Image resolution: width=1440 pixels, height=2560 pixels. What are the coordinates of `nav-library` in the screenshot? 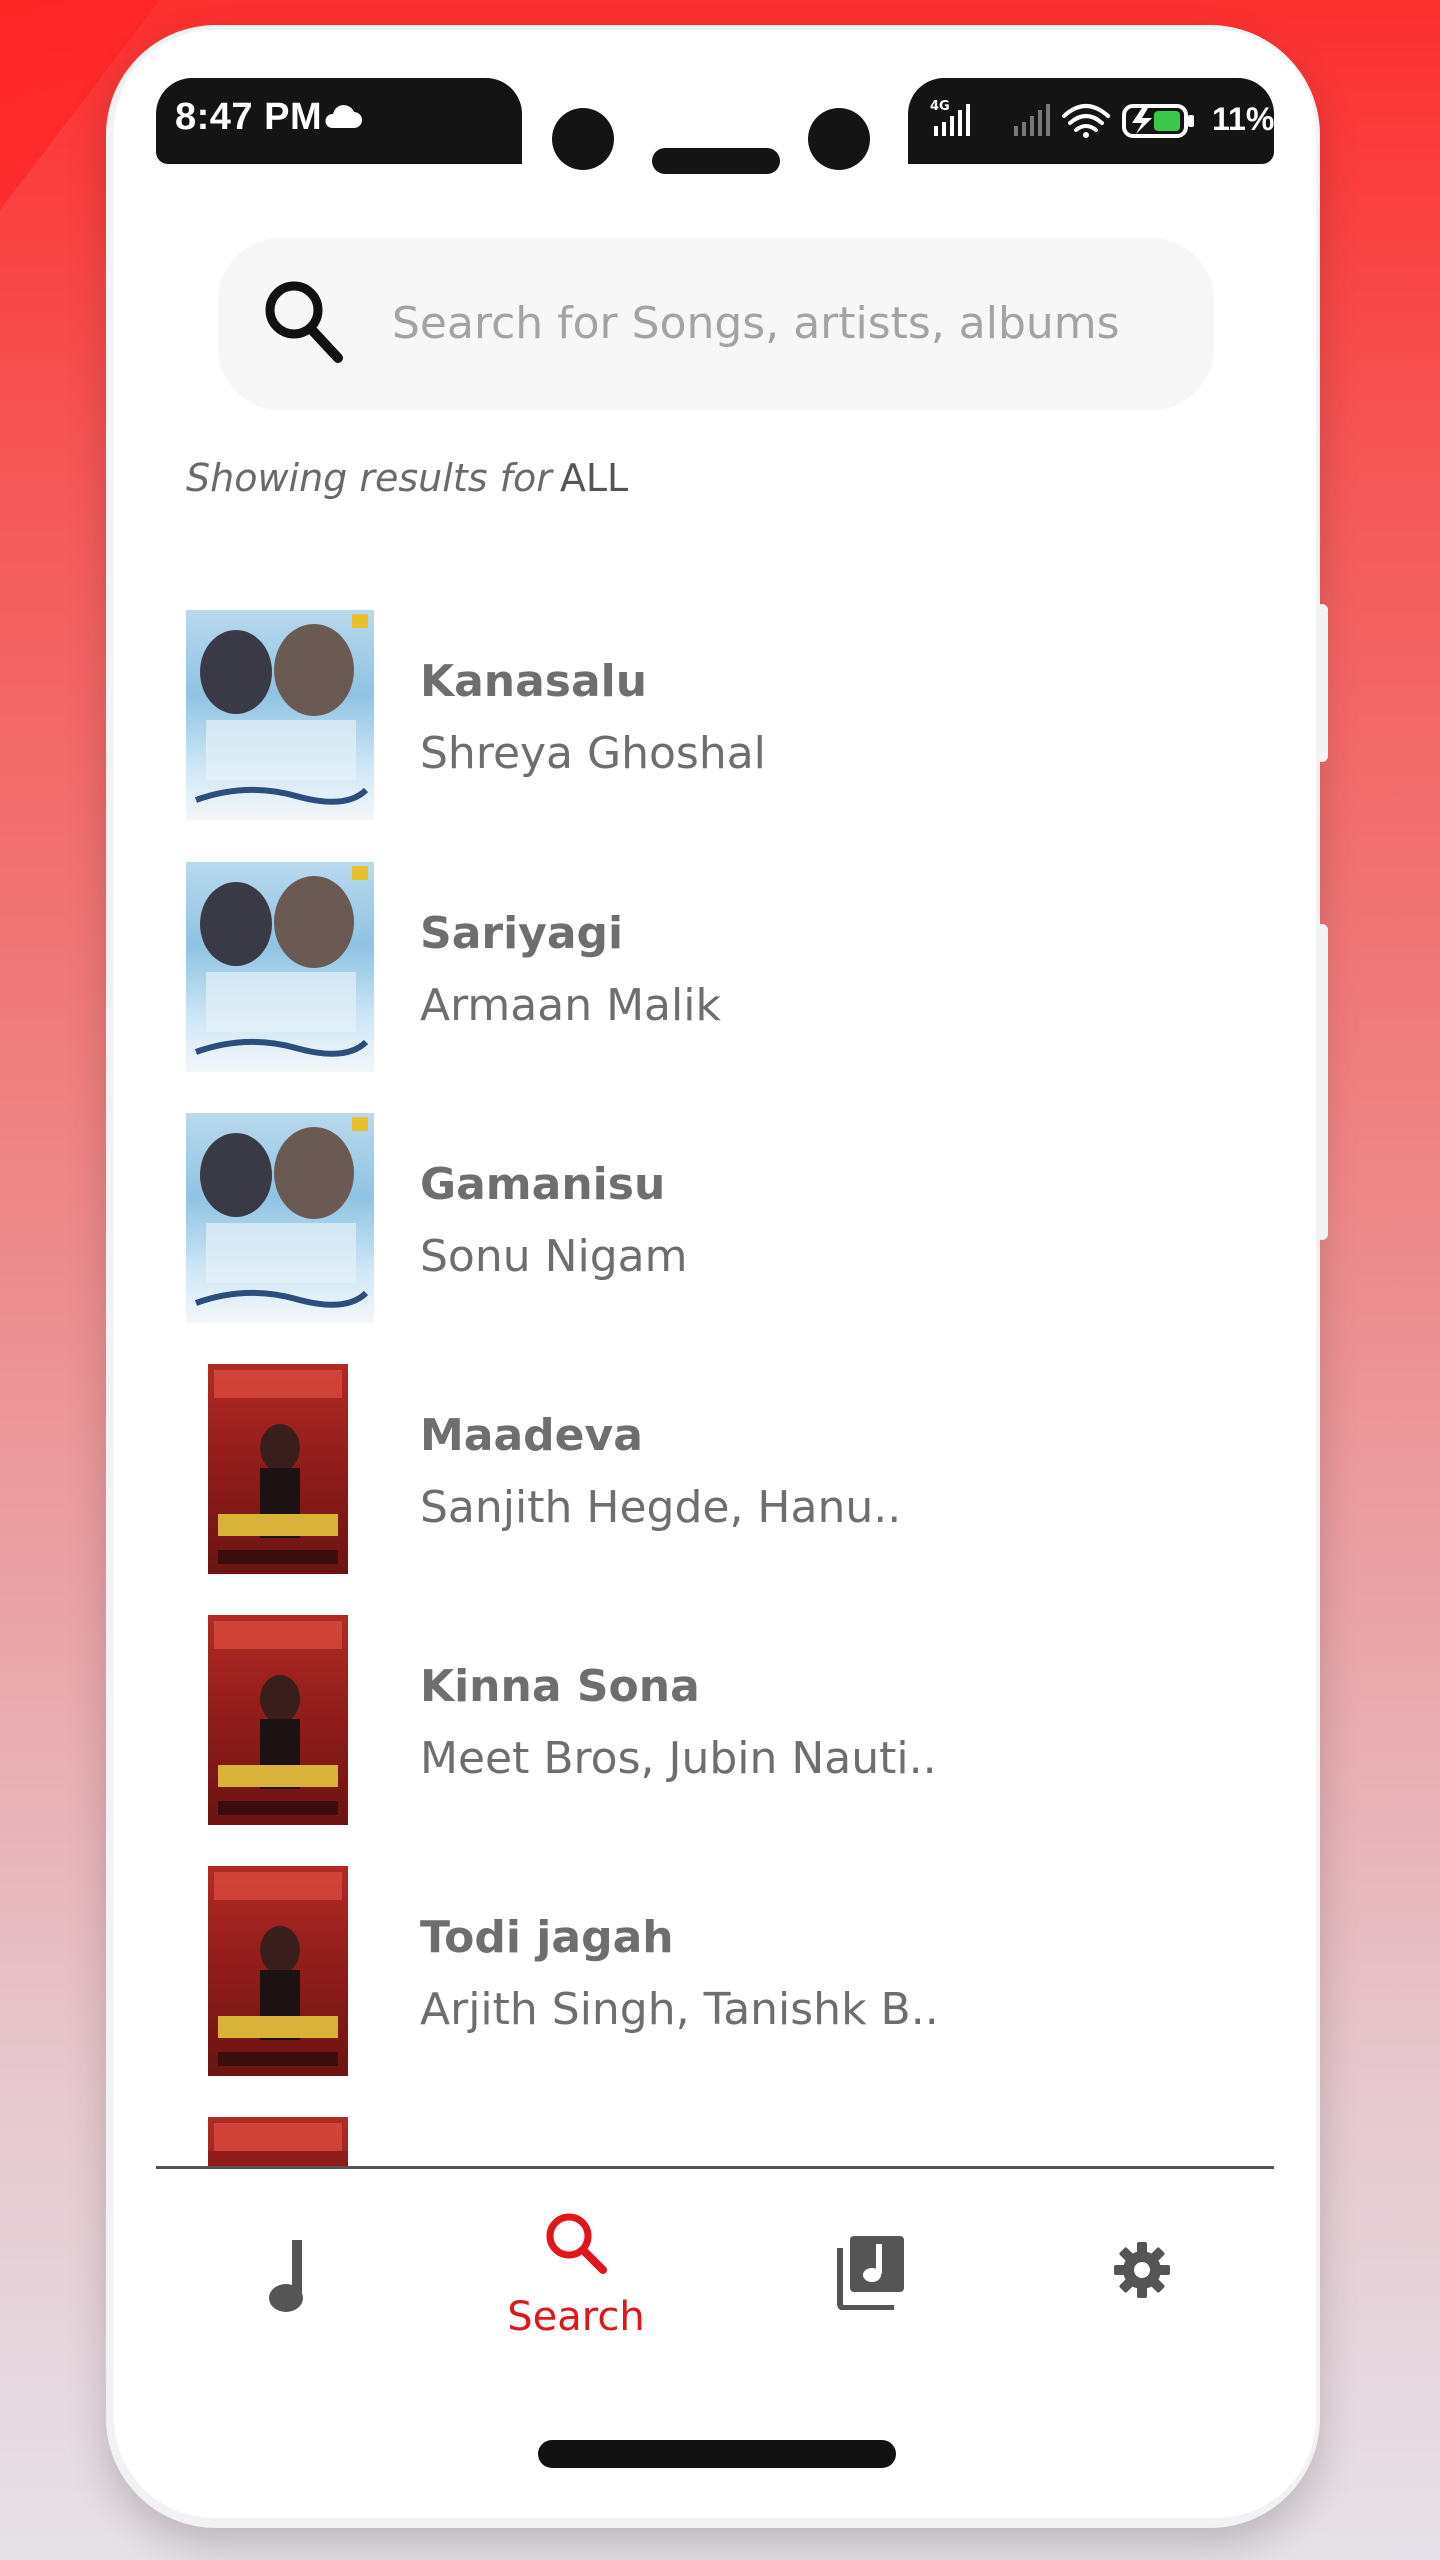 It's located at (870, 2275).